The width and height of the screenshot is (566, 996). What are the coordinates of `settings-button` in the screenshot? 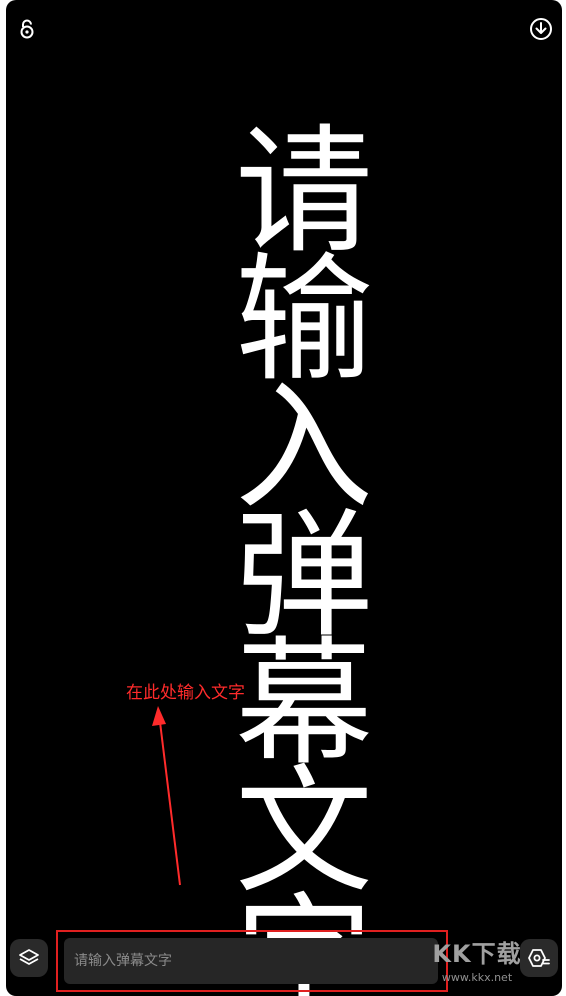 It's located at (539, 958).